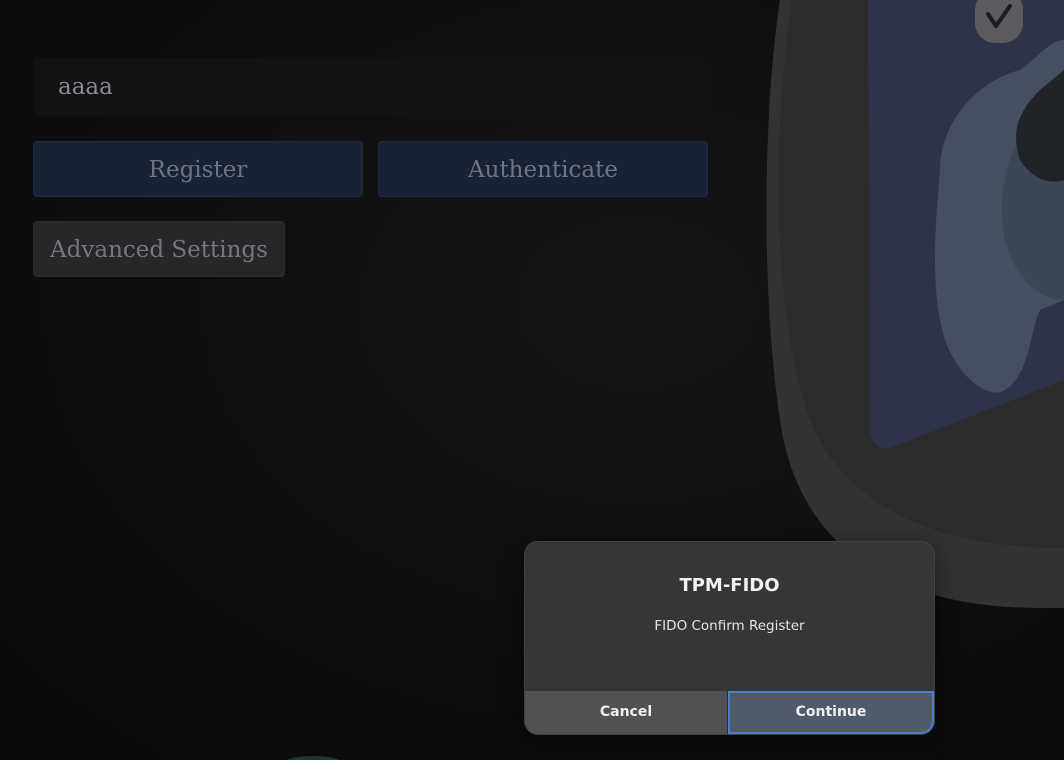  I want to click on cancel-button: Cancel, so click(626, 712).